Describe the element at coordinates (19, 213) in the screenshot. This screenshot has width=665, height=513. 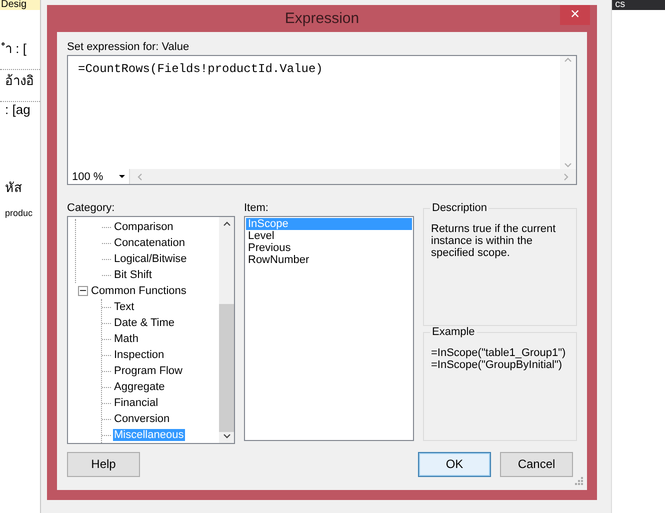
I see `designer-text: produc` at that location.